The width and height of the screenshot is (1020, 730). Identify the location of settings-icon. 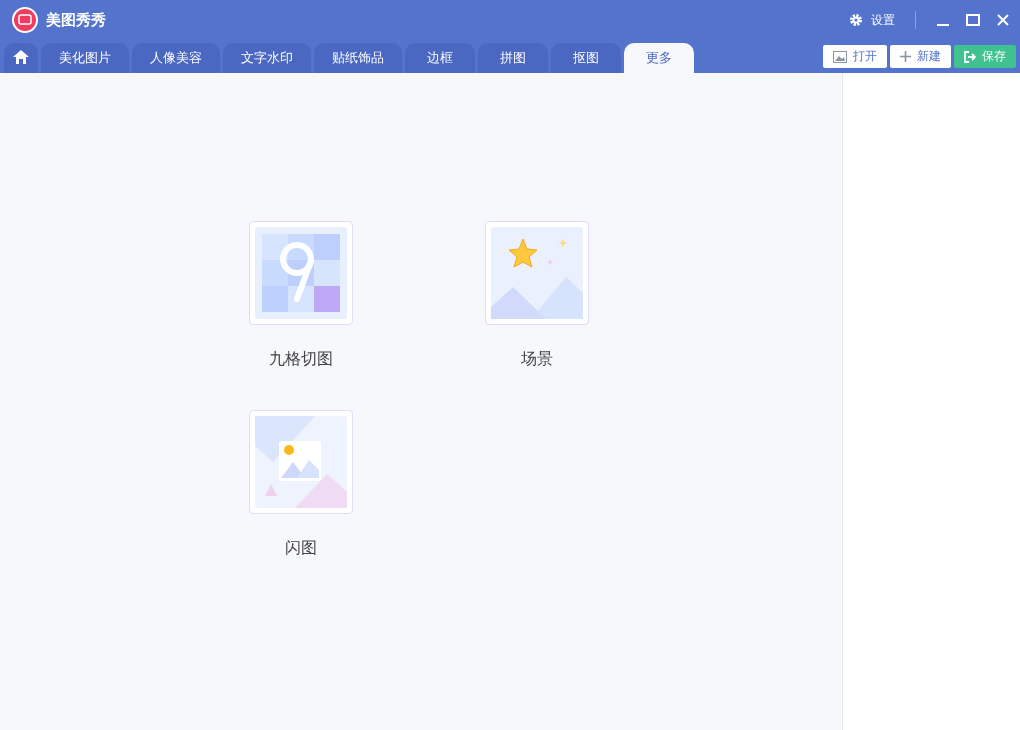
(856, 20).